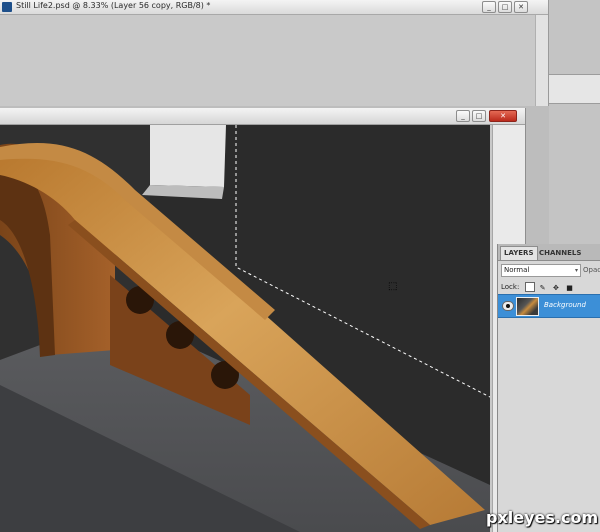  What do you see at coordinates (541, 60) in the screenshot?
I see `back-window-scrollbar` at bounding box center [541, 60].